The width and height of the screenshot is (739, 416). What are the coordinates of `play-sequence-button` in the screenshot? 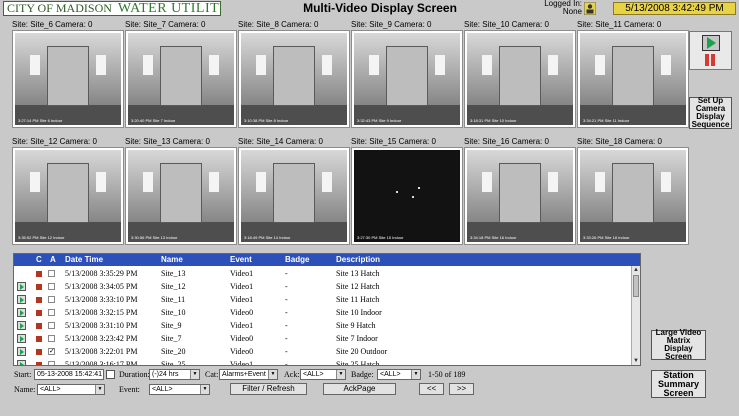 It's located at (711, 43).